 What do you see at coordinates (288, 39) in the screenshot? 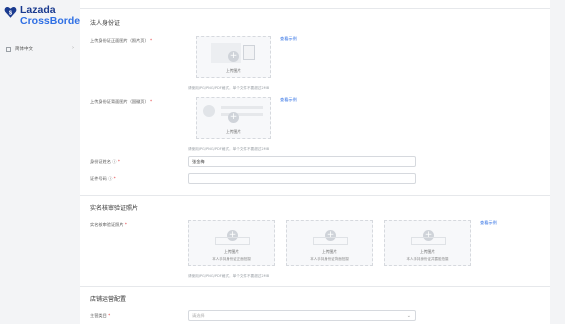
I see `id-front-example-link: 查看示例` at bounding box center [288, 39].